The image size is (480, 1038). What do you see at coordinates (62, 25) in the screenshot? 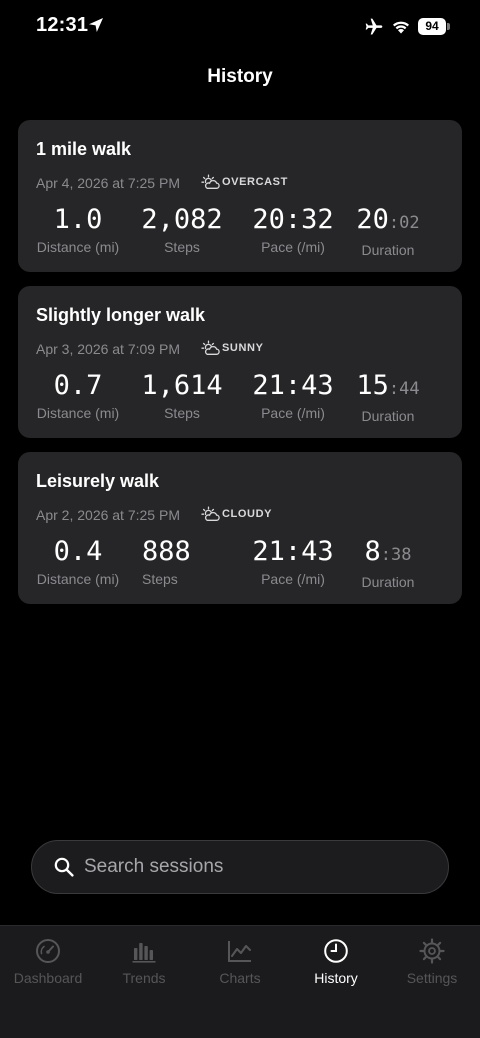
I see `status-time: 12:31` at bounding box center [62, 25].